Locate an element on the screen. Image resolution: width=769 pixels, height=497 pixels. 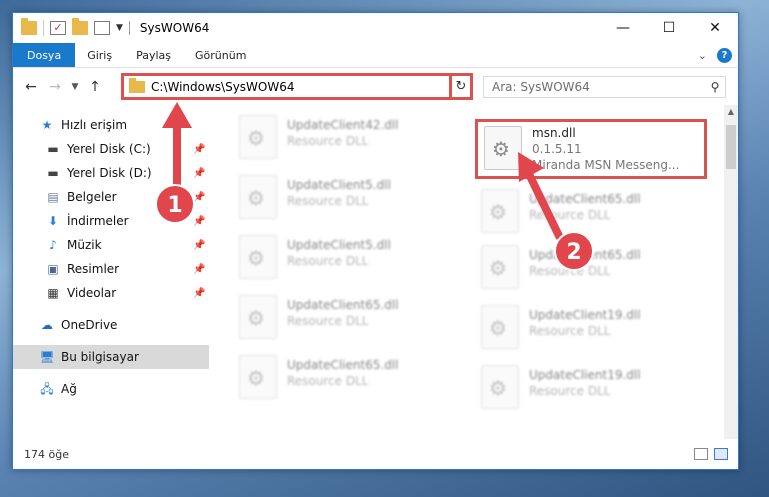
file-item: UpdateClient42.dll Resource DLL is located at coordinates (348, 139).